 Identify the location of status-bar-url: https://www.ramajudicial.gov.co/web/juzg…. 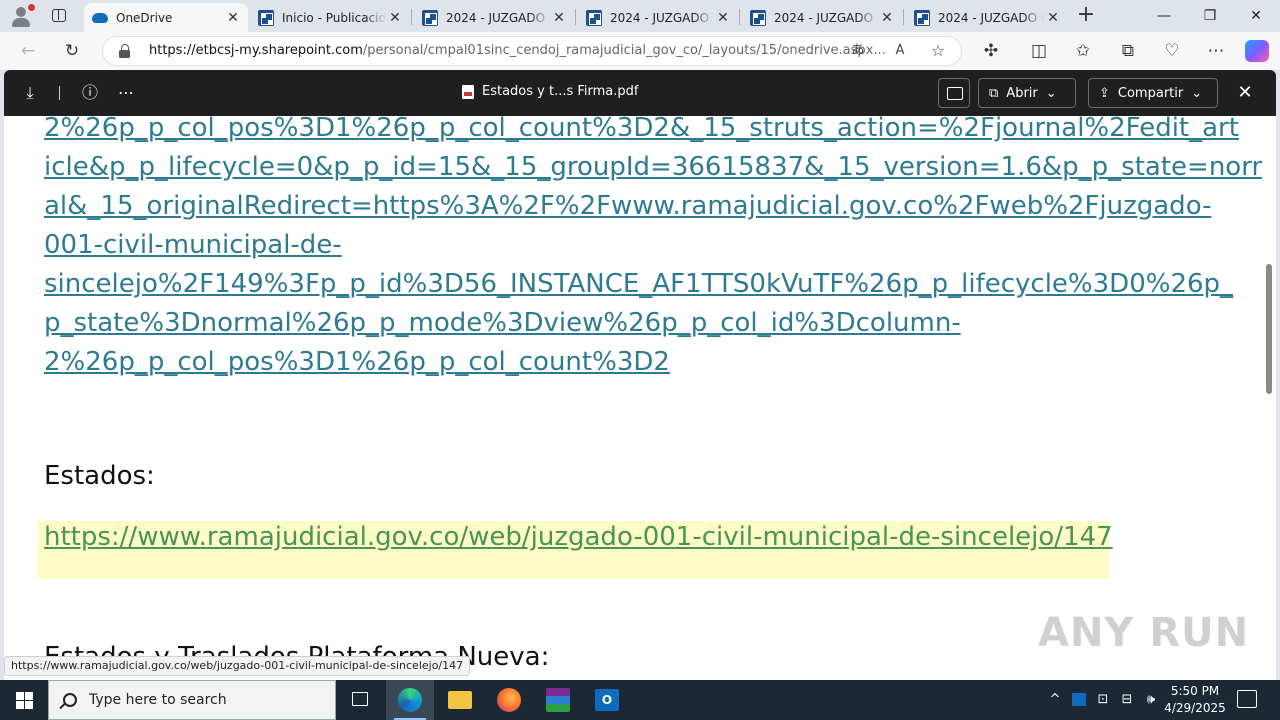
(237, 666).